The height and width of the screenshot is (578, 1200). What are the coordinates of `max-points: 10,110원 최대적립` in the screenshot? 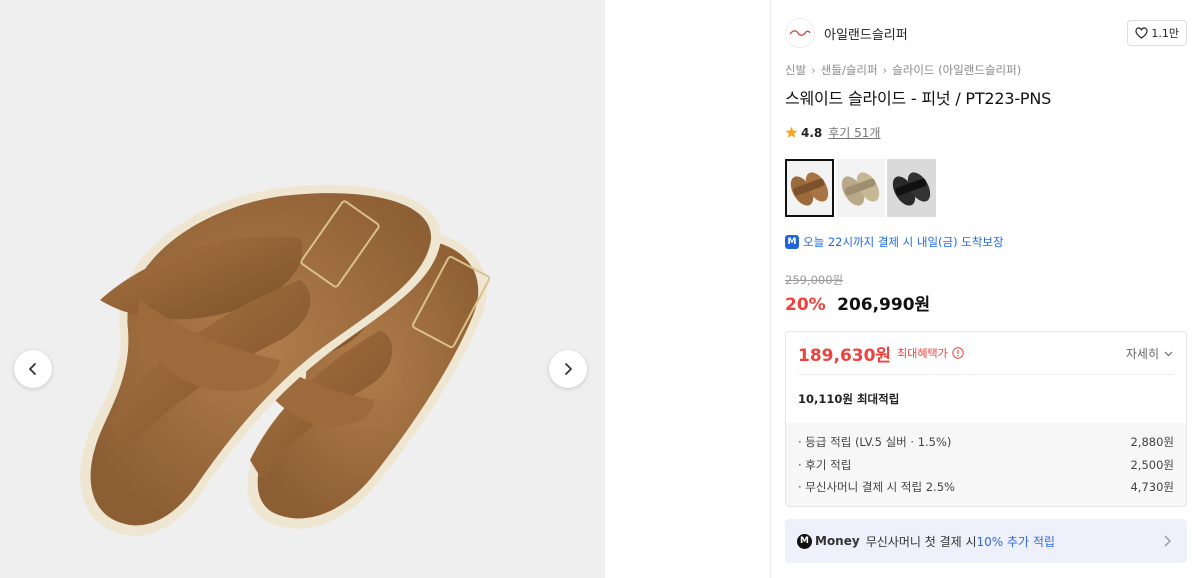 It's located at (849, 399).